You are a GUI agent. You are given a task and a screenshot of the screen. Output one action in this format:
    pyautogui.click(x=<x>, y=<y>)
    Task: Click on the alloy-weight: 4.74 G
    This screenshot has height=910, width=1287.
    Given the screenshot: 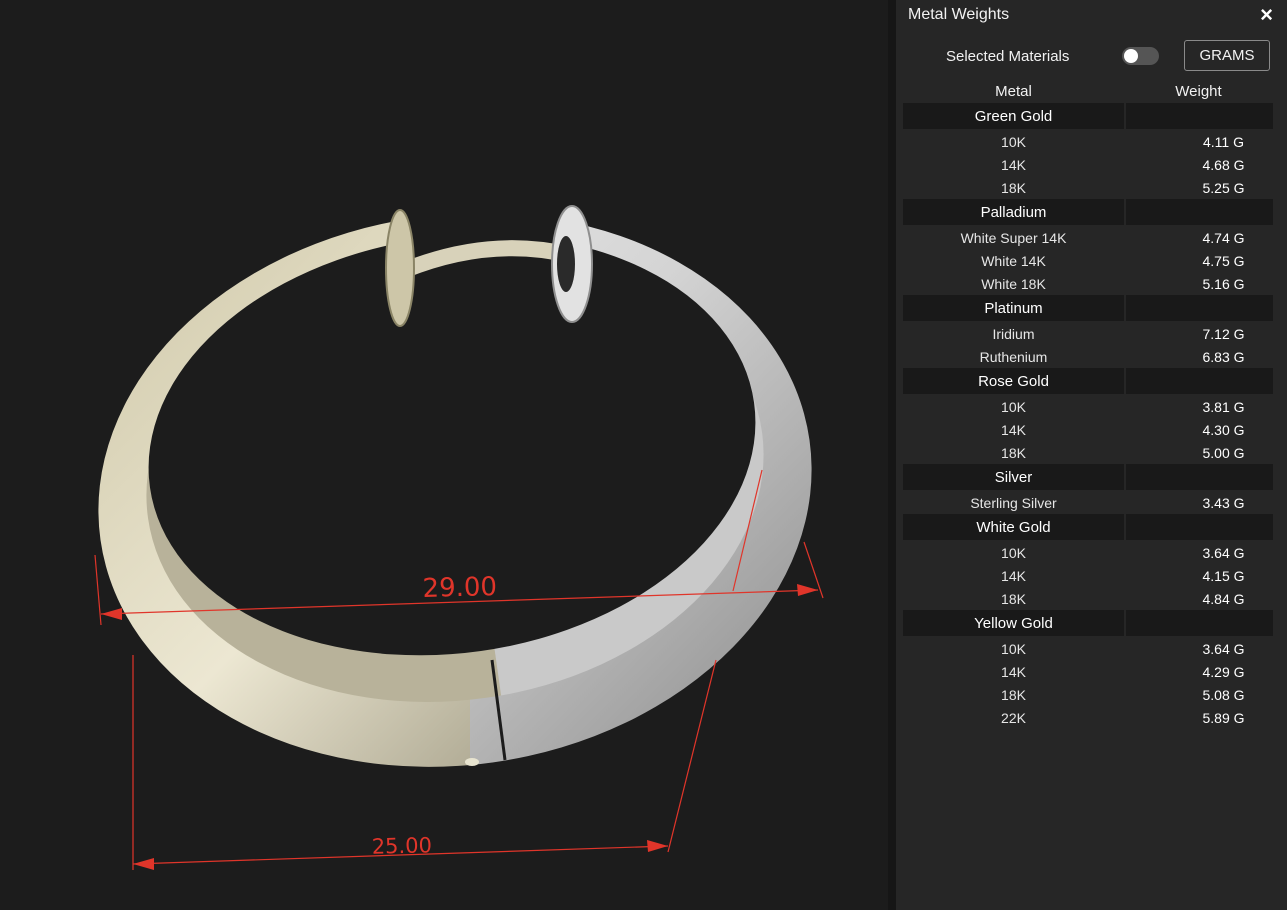 What is the action you would take?
    pyautogui.click(x=1223, y=237)
    